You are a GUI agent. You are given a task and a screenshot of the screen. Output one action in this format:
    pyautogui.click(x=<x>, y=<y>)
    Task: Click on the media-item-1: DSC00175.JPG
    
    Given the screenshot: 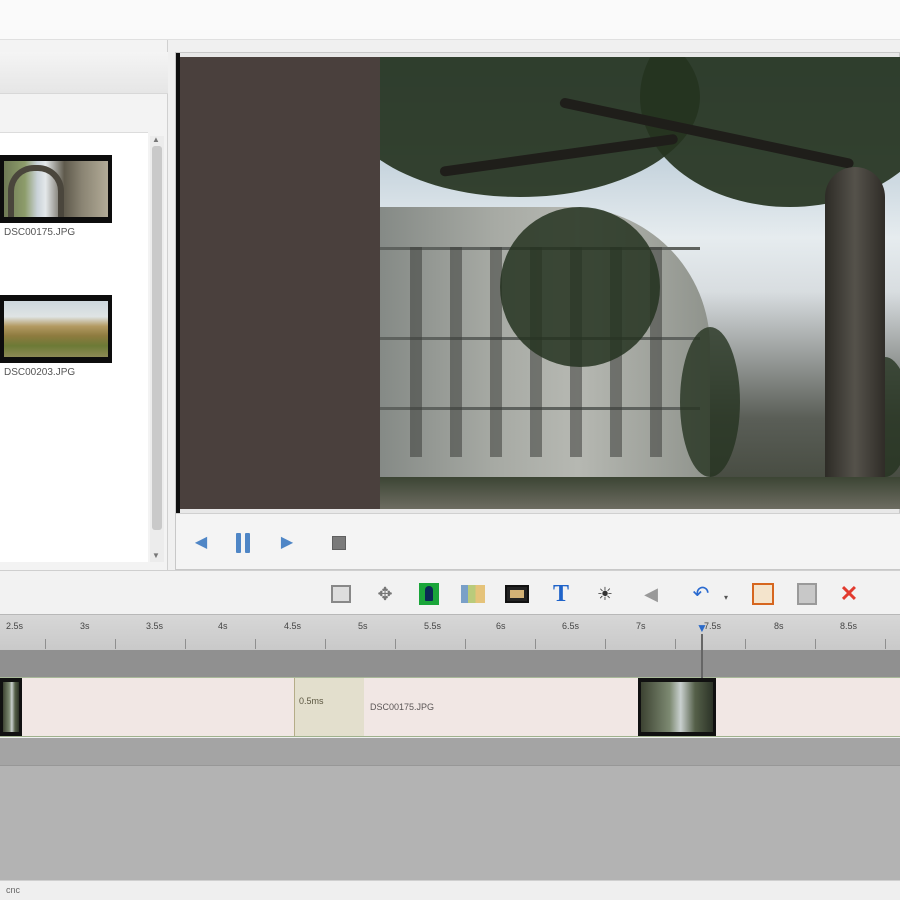 What is the action you would take?
    pyautogui.click(x=56, y=203)
    